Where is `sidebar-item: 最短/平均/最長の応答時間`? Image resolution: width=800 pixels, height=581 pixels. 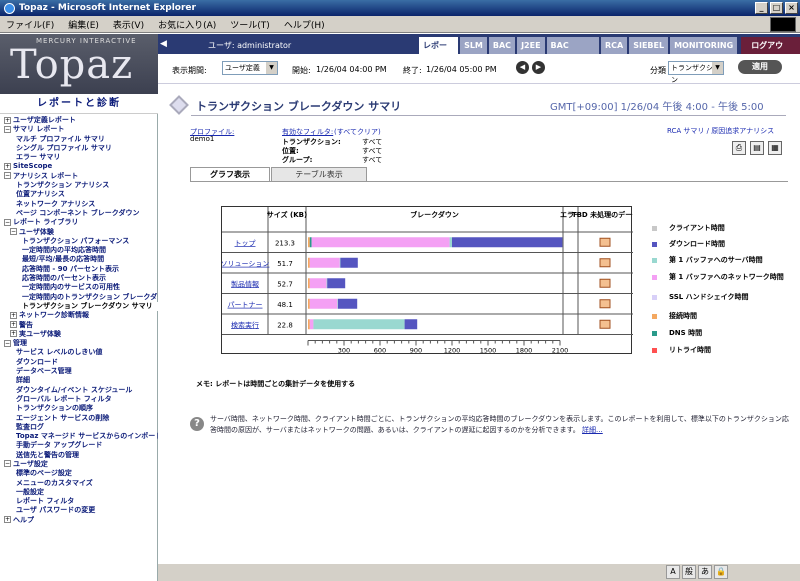
sidebar-item: 最短/平均/最長の応答時間 is located at coordinates (79, 259).